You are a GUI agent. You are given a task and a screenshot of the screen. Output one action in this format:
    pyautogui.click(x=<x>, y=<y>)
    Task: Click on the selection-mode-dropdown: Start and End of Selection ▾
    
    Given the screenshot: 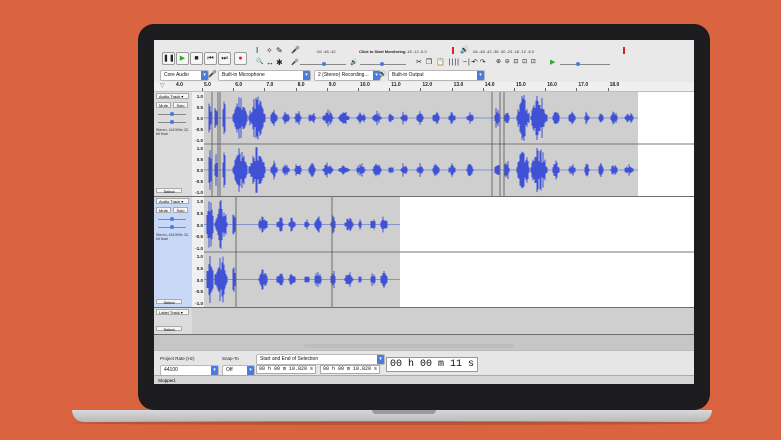 What is the action you would take?
    pyautogui.click(x=320, y=359)
    